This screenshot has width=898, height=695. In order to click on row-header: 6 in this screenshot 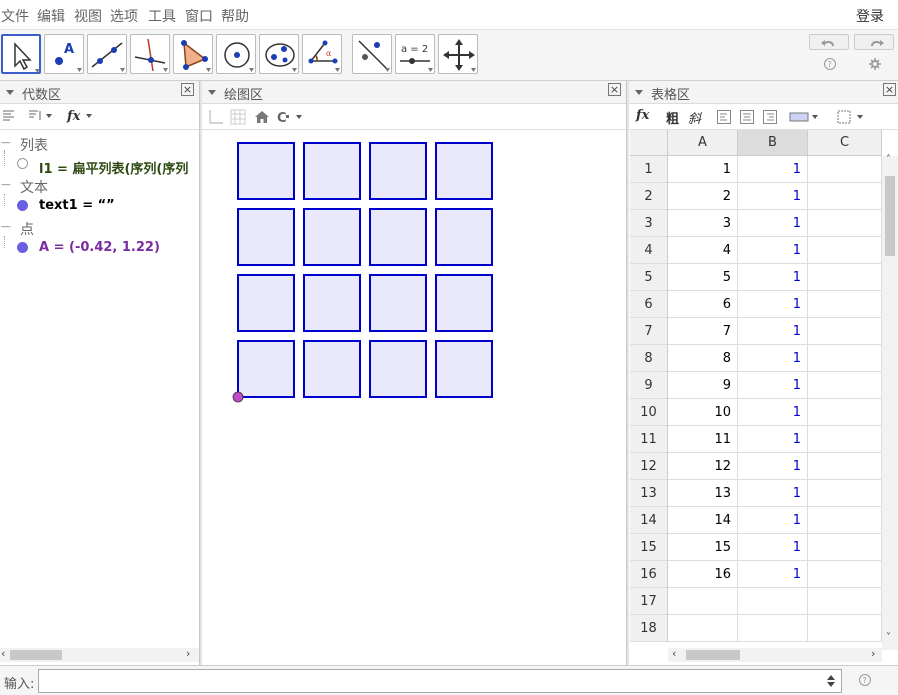, I will do `click(649, 304)`.